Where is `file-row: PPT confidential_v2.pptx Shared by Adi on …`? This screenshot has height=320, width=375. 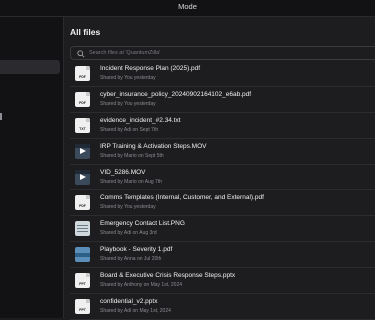 file-row: PPT confidential_v2.pptx Shared by Adi on … is located at coordinates (222, 307).